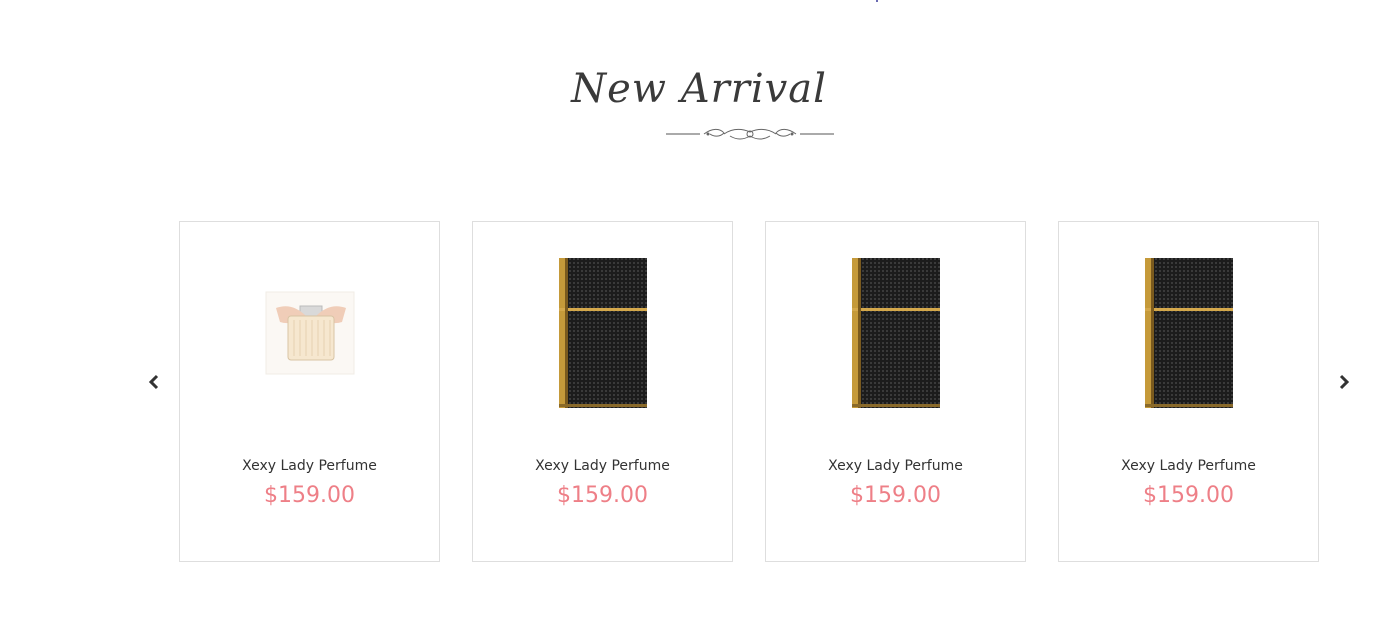 The width and height of the screenshot is (1398, 617). I want to click on carousel-next-button, so click(1344, 382).